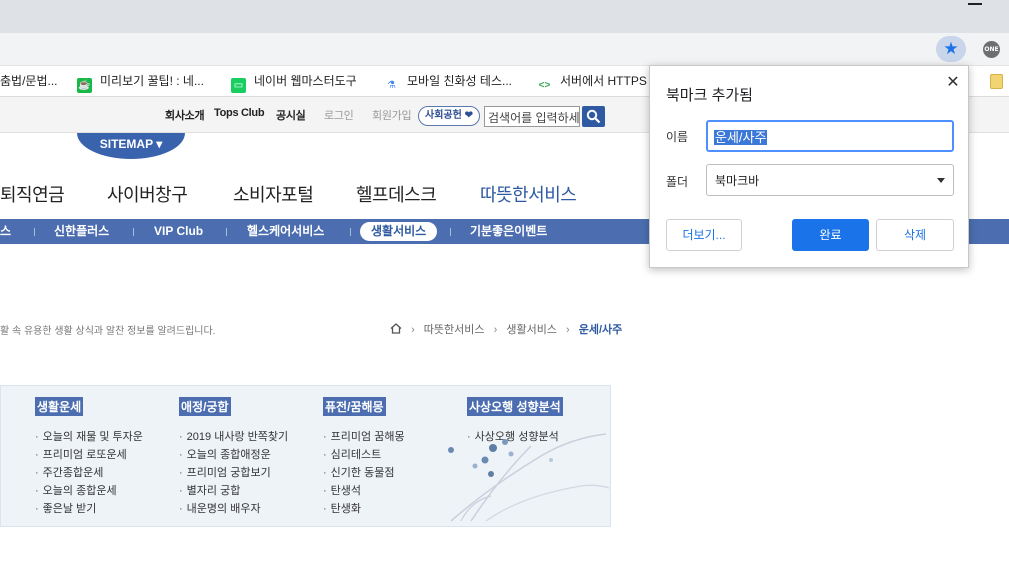  I want to click on breadcrumb-current: 운세/사주, so click(600, 330).